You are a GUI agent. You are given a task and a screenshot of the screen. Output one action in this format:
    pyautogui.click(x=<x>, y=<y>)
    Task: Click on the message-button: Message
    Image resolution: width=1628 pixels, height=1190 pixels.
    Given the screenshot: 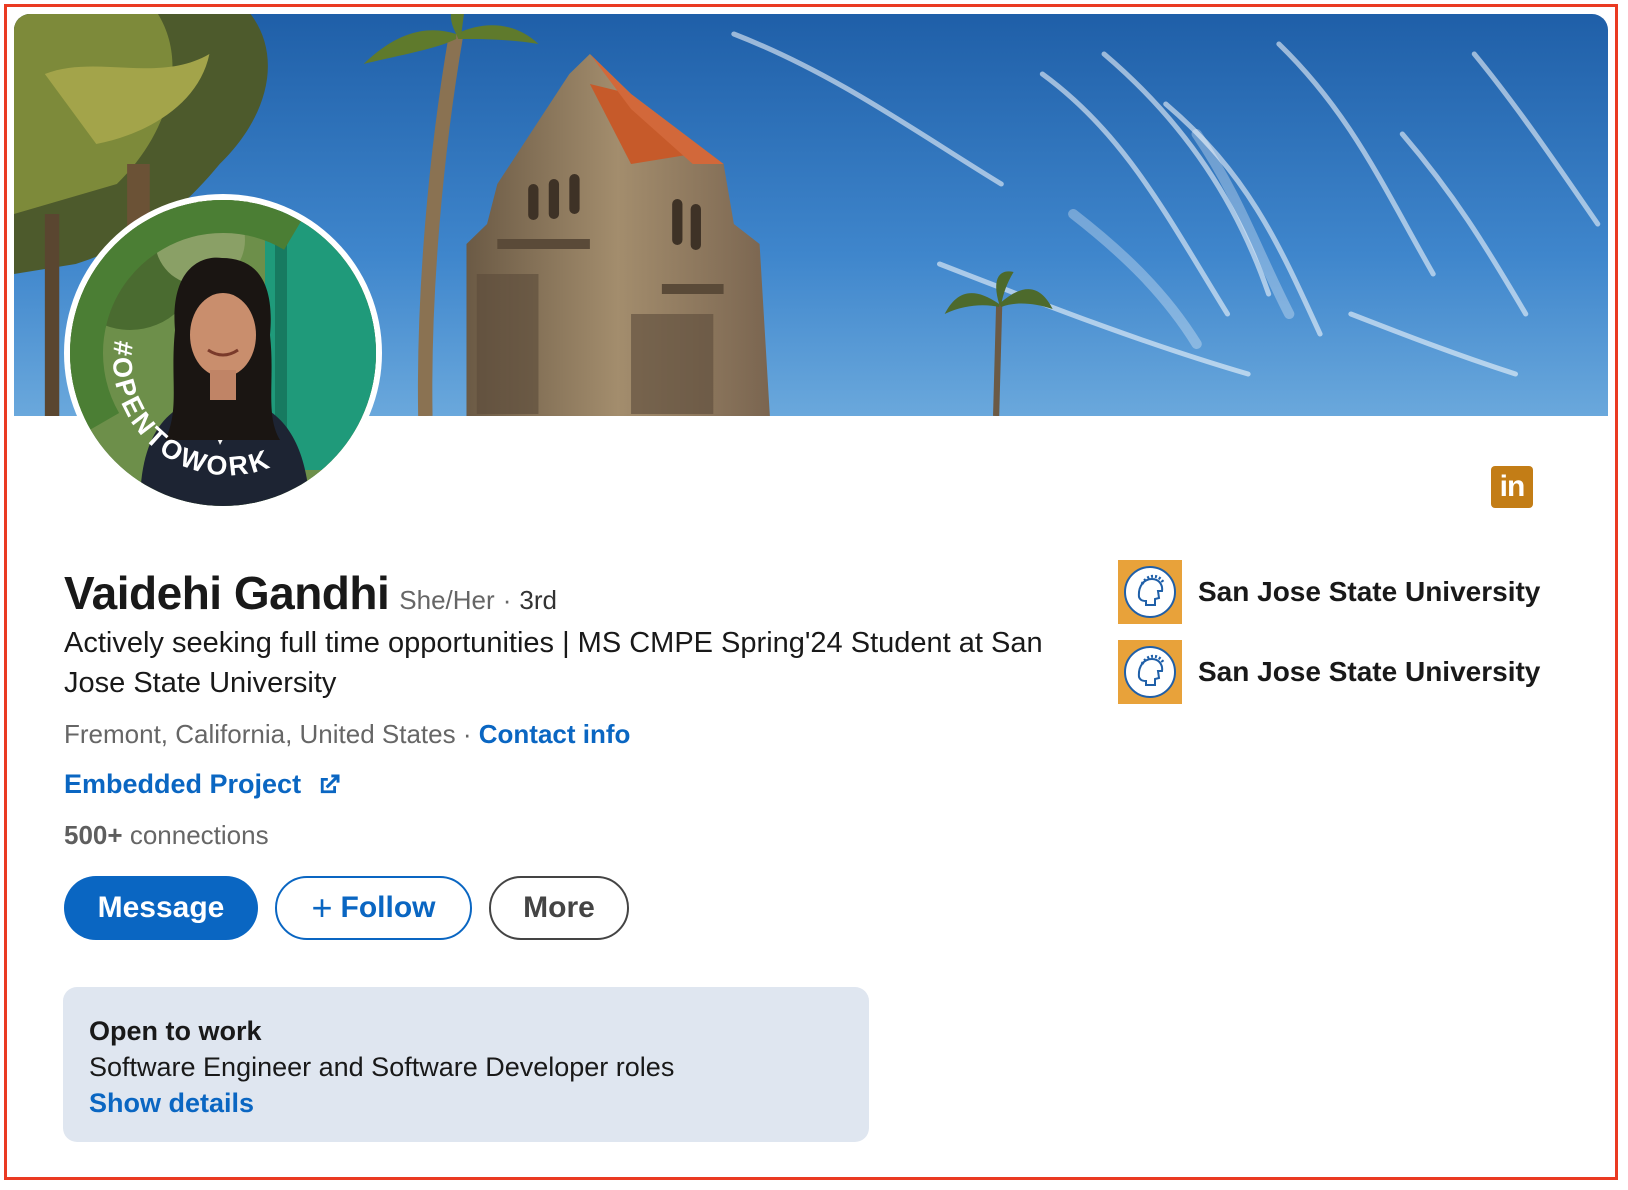 What is the action you would take?
    pyautogui.click(x=161, y=908)
    